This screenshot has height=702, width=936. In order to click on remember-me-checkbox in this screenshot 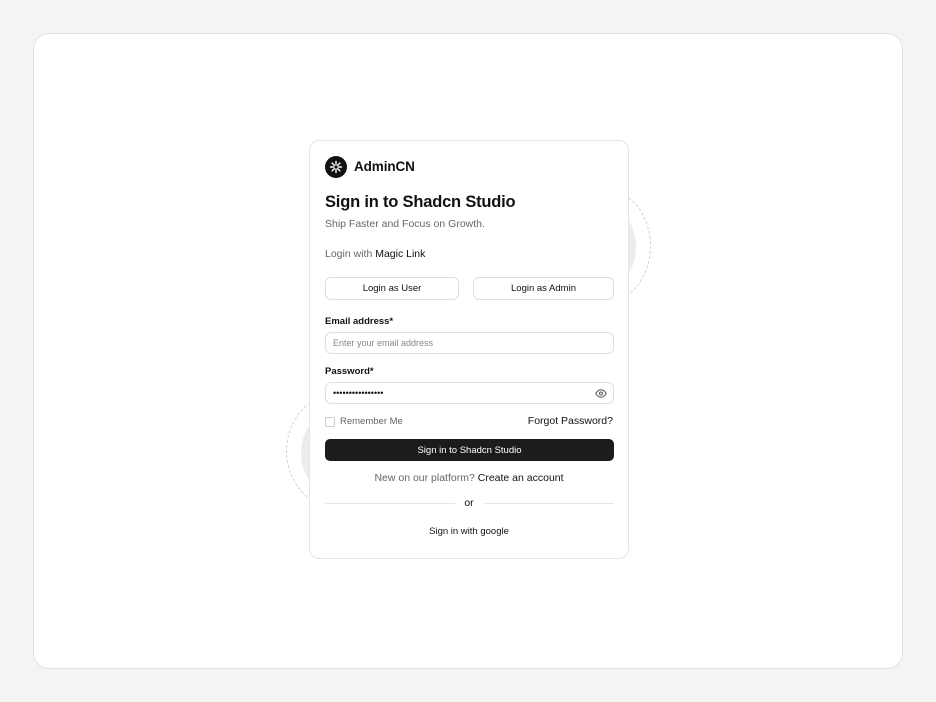, I will do `click(330, 422)`.